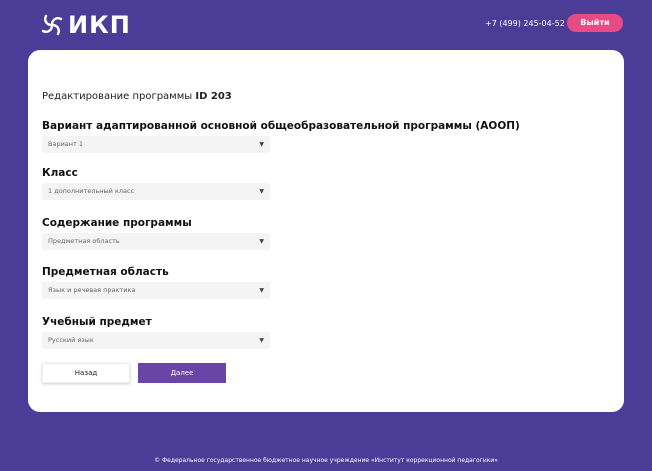  Describe the element at coordinates (156, 144) in the screenshot. I see `aoop-variant-select: Вариант 1 ▼` at that location.